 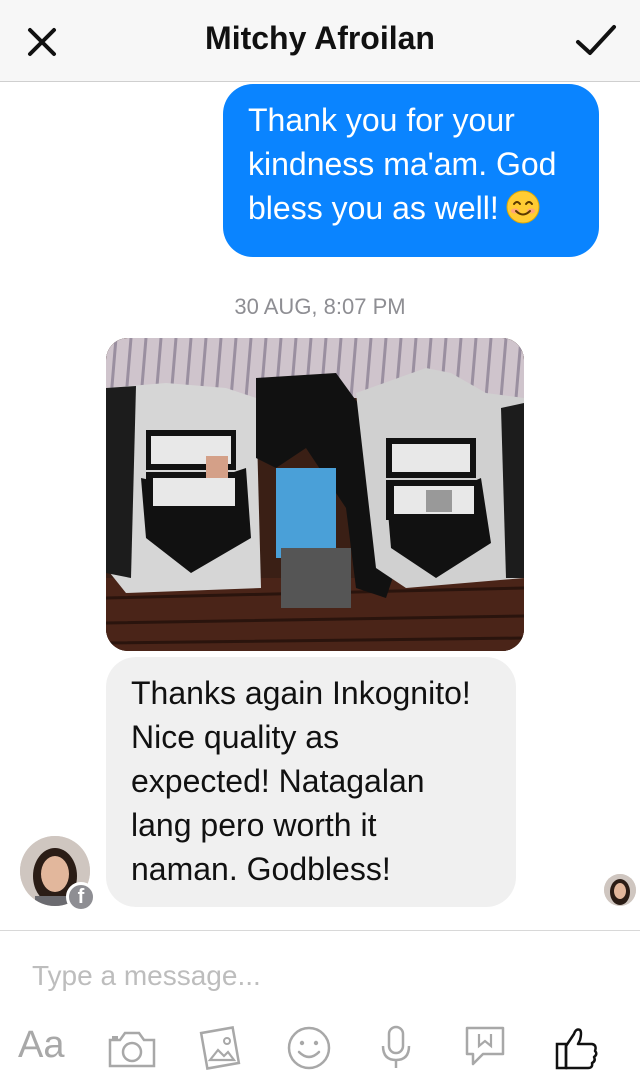 What do you see at coordinates (301, 693) in the screenshot?
I see `incoming-line: Thanks again Inkognito!` at bounding box center [301, 693].